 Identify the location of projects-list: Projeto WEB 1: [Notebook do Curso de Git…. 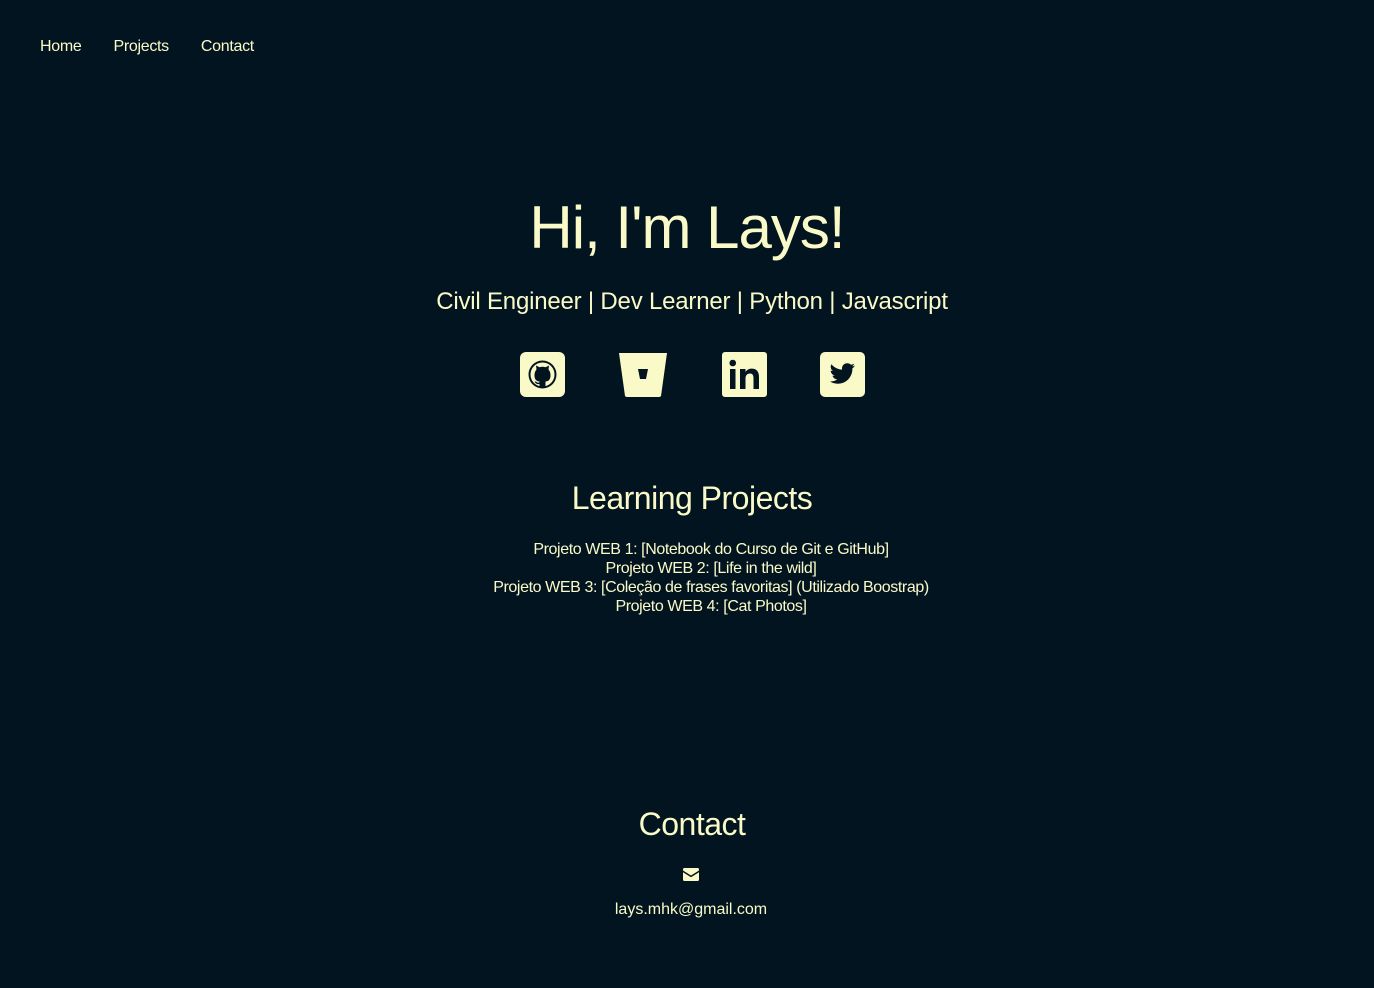
(687, 578).